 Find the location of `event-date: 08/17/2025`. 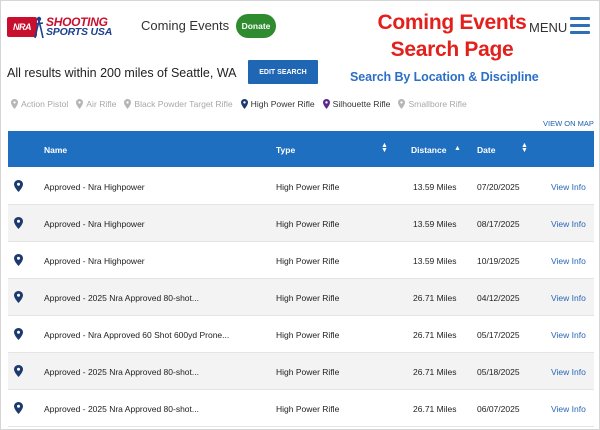

event-date: 08/17/2025 is located at coordinates (498, 224).